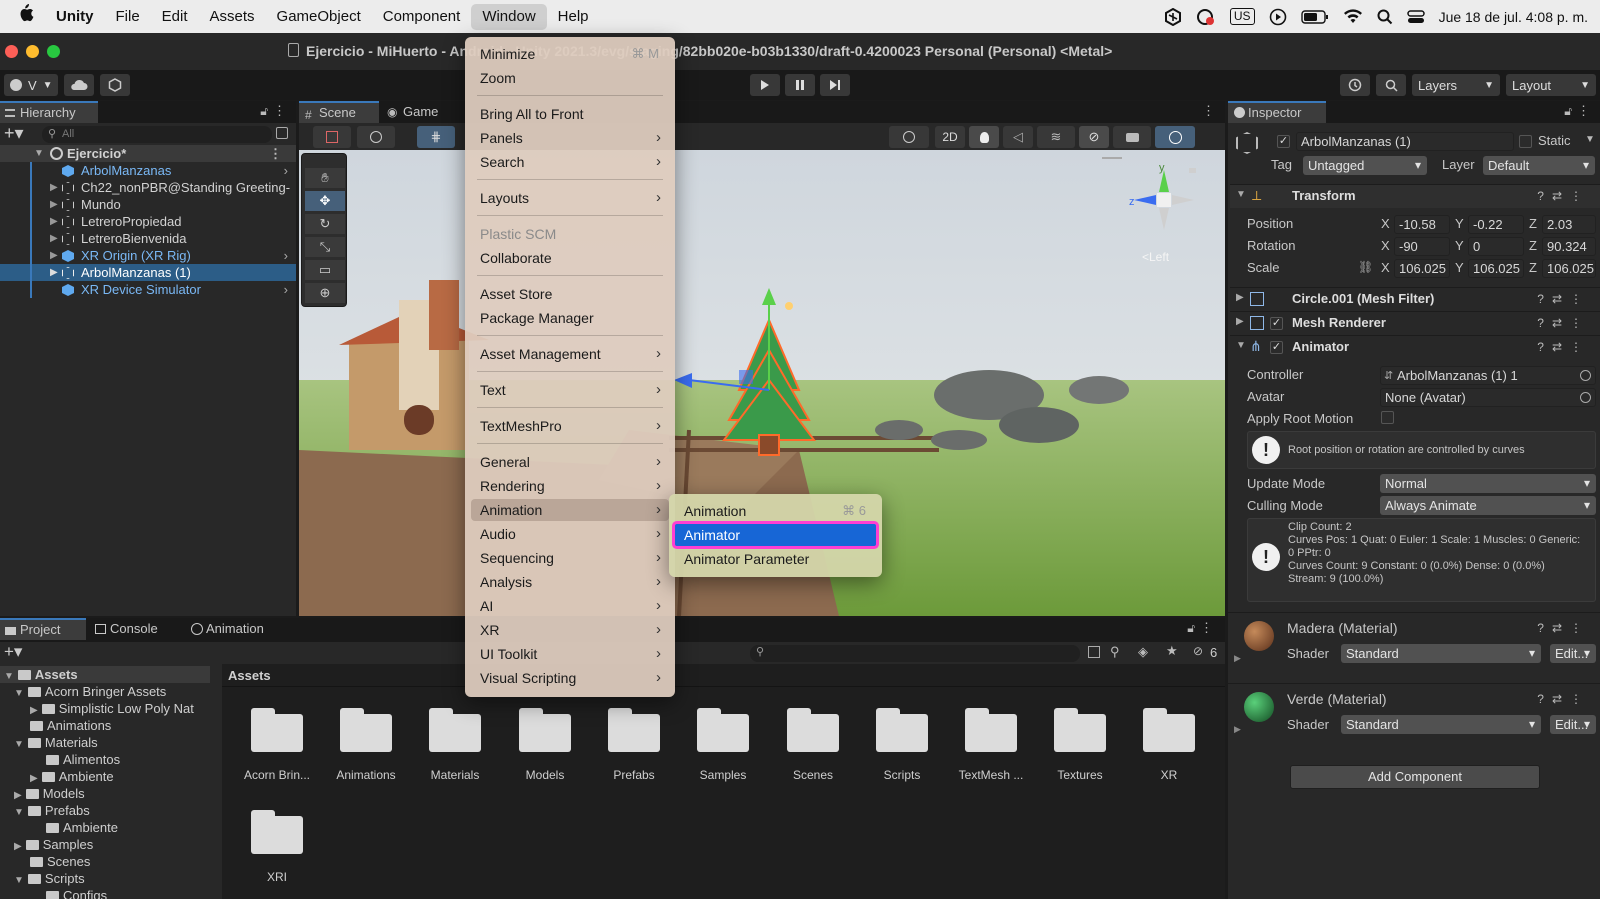 The height and width of the screenshot is (899, 1600). I want to click on step-button, so click(835, 85).